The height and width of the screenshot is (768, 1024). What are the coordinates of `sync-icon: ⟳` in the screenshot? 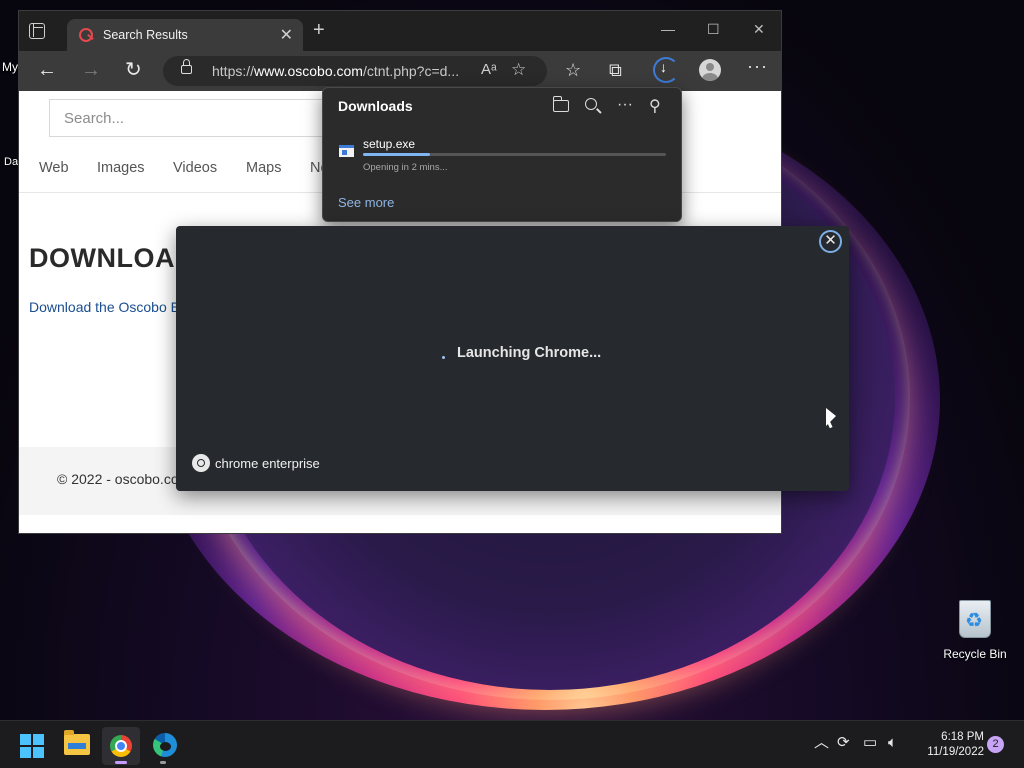 It's located at (843, 743).